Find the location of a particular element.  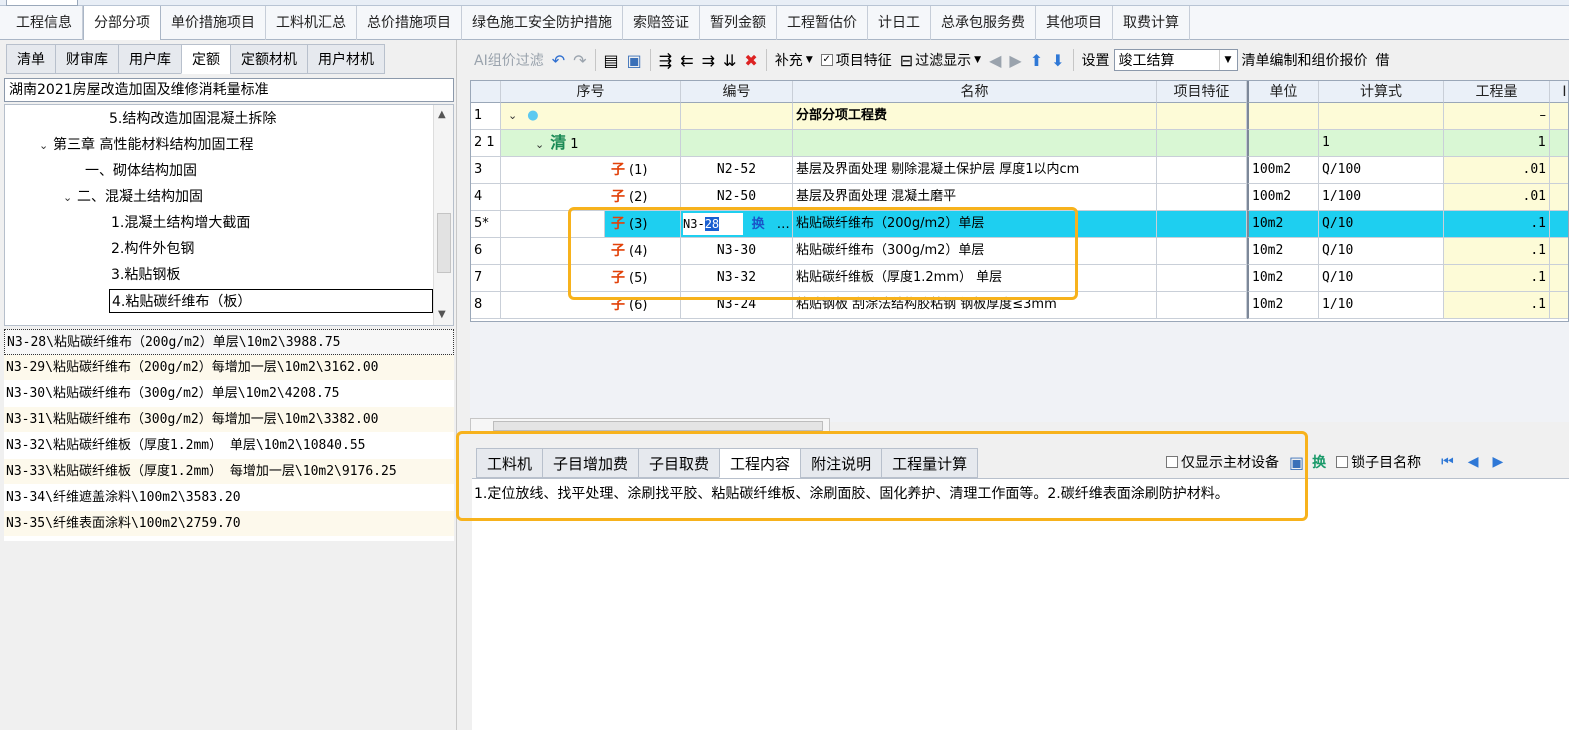

append-row-icon: ⇊ is located at coordinates (729, 60).